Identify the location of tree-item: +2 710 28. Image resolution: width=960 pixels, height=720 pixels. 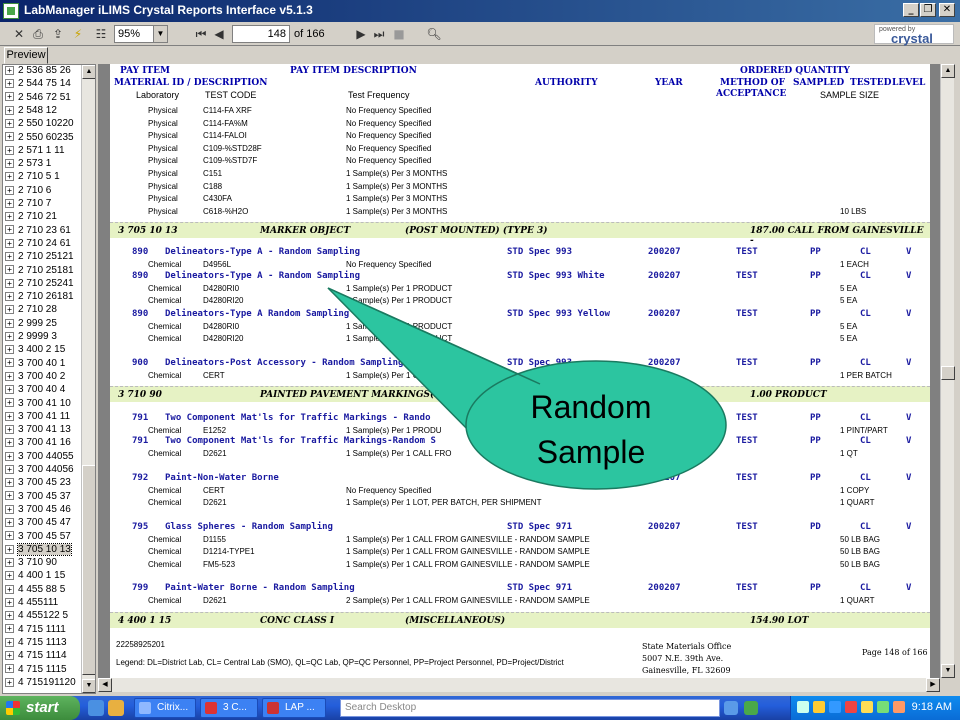
(31, 311).